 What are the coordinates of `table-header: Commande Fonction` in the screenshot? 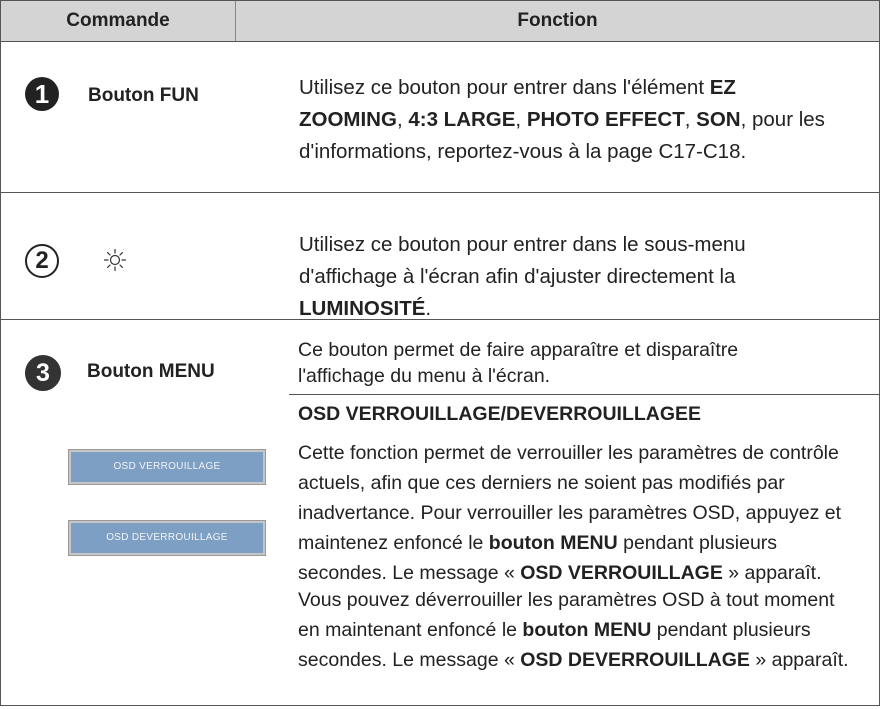 It's located at (440, 21).